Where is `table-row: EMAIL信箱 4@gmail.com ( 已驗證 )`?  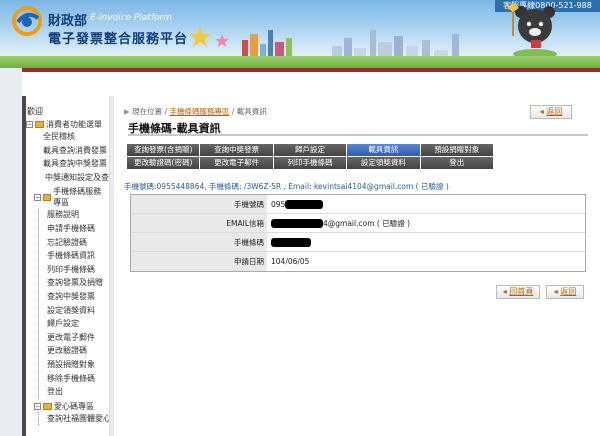 table-row: EMAIL信箱 4@gmail.com ( 已驗證 ) is located at coordinates (358, 223).